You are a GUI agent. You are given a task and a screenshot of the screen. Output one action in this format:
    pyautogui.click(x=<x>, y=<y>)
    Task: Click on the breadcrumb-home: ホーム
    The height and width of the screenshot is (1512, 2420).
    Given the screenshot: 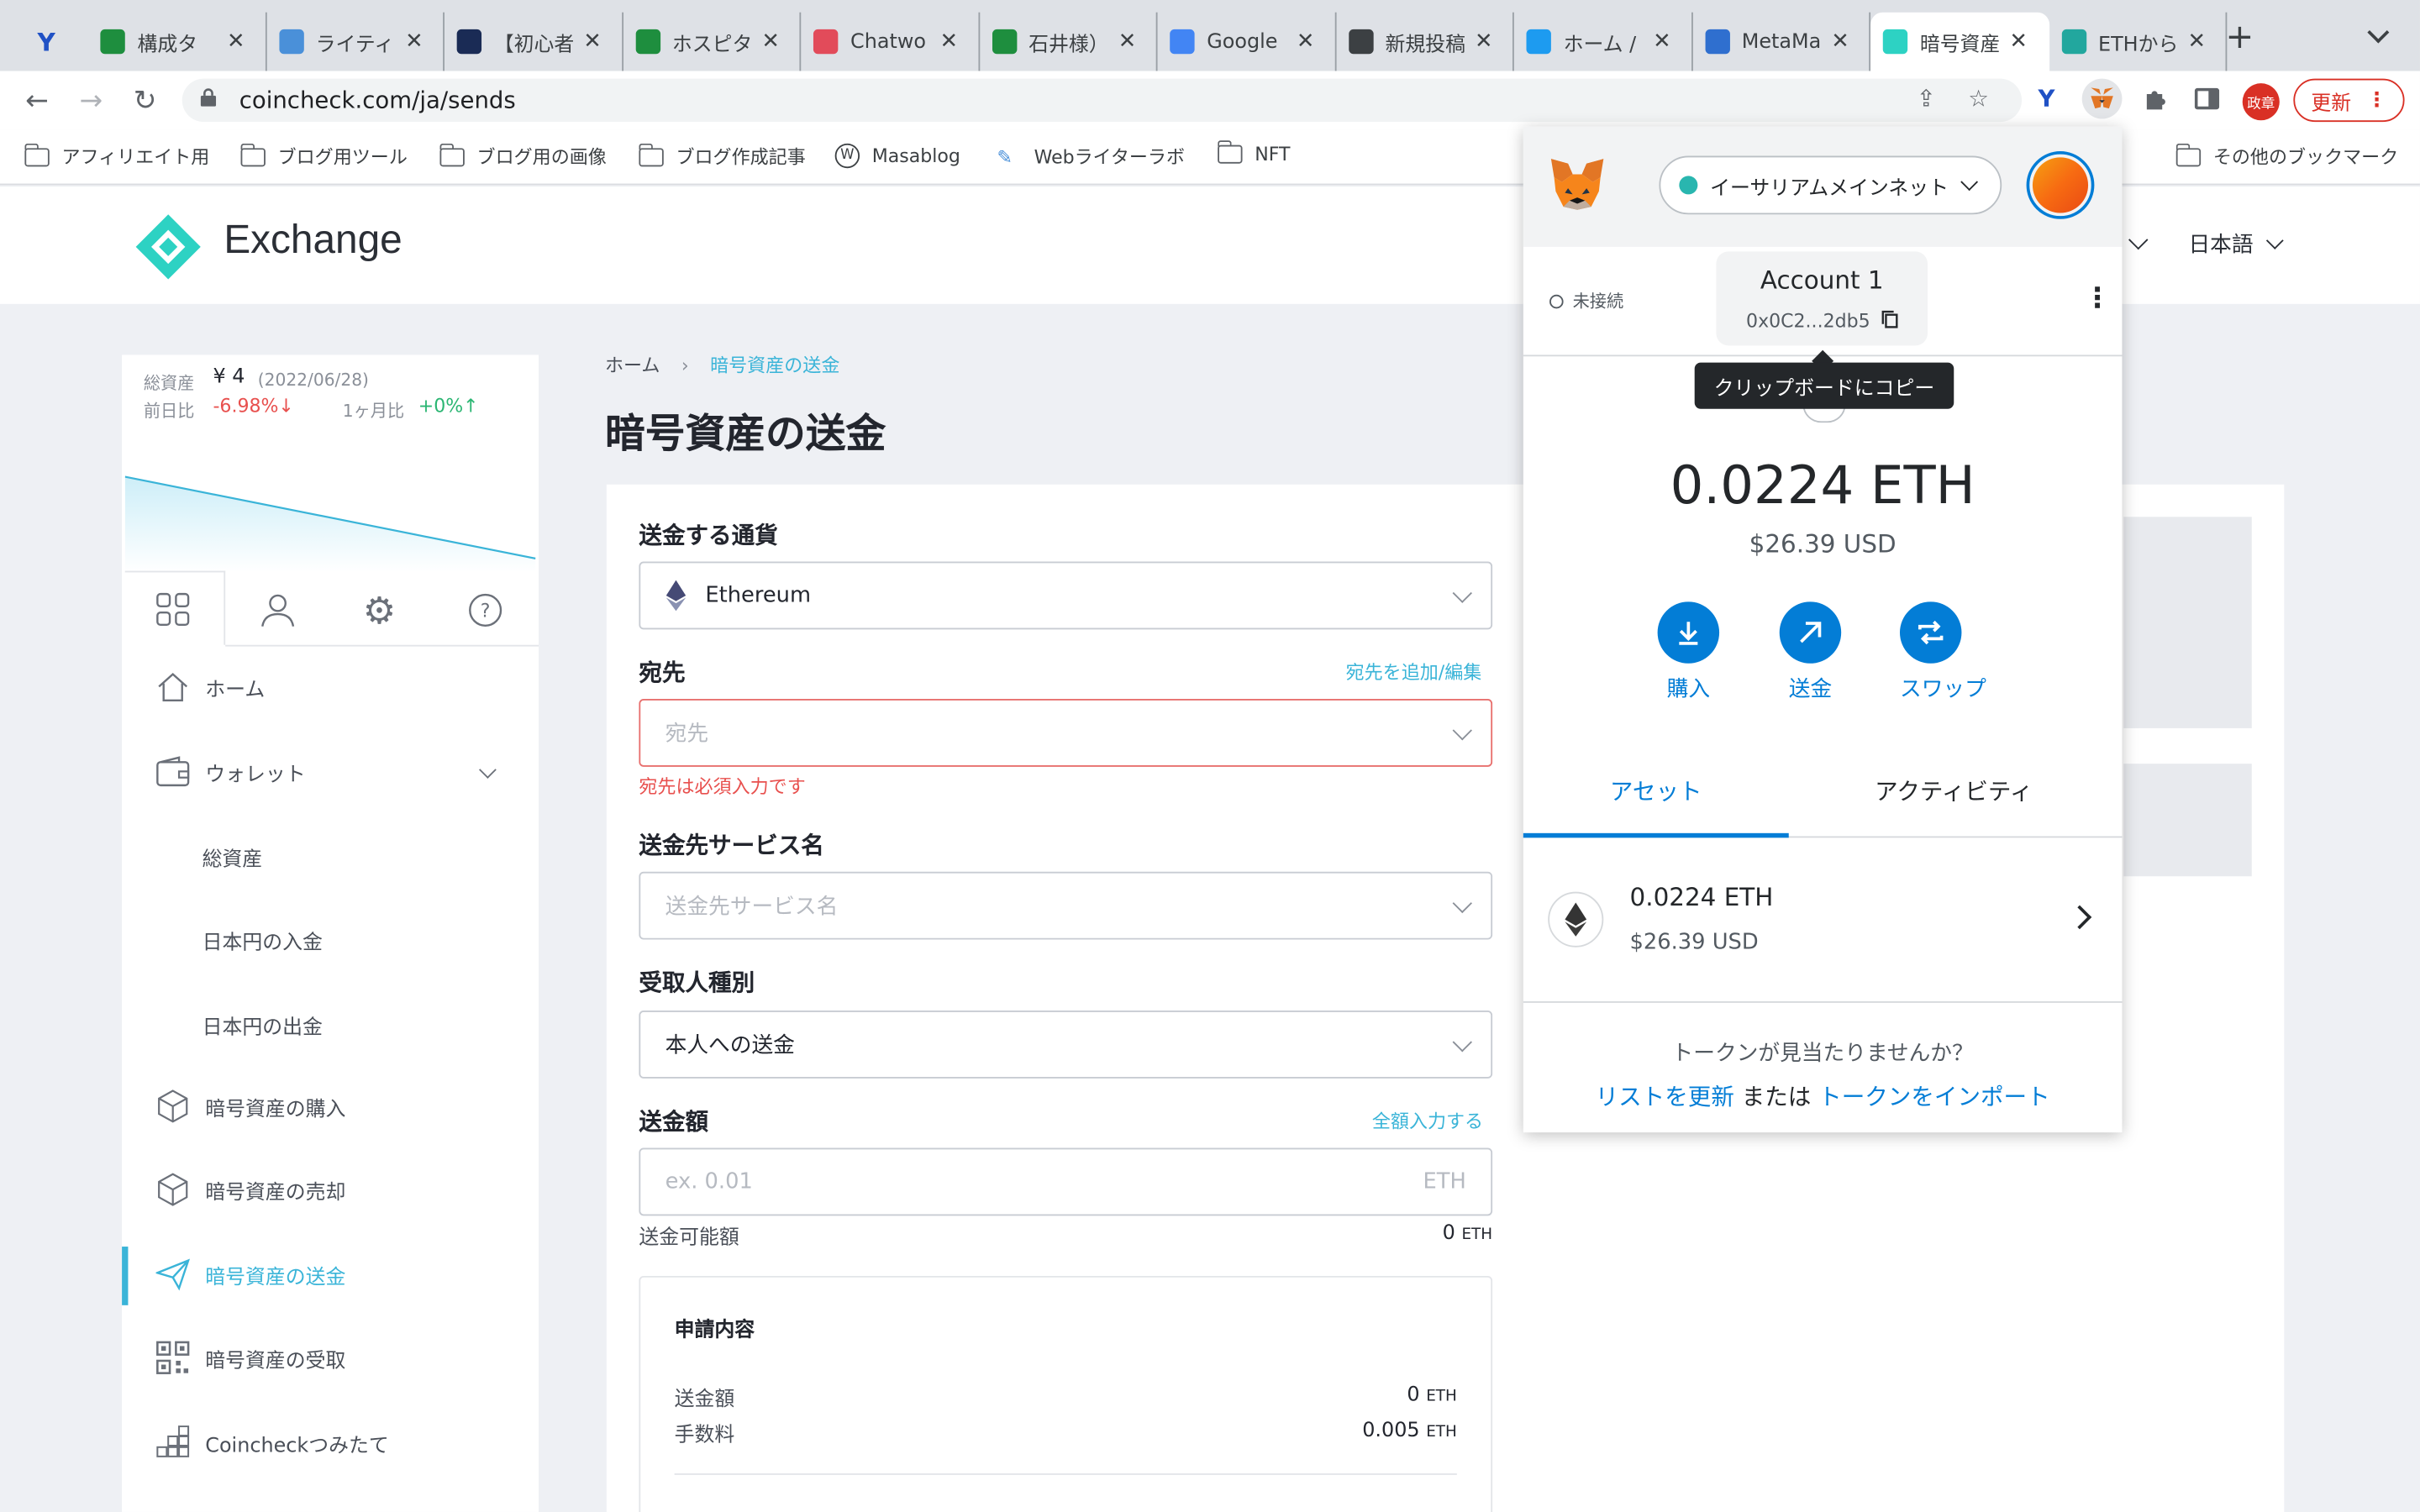 What is the action you would take?
    pyautogui.click(x=632, y=365)
    